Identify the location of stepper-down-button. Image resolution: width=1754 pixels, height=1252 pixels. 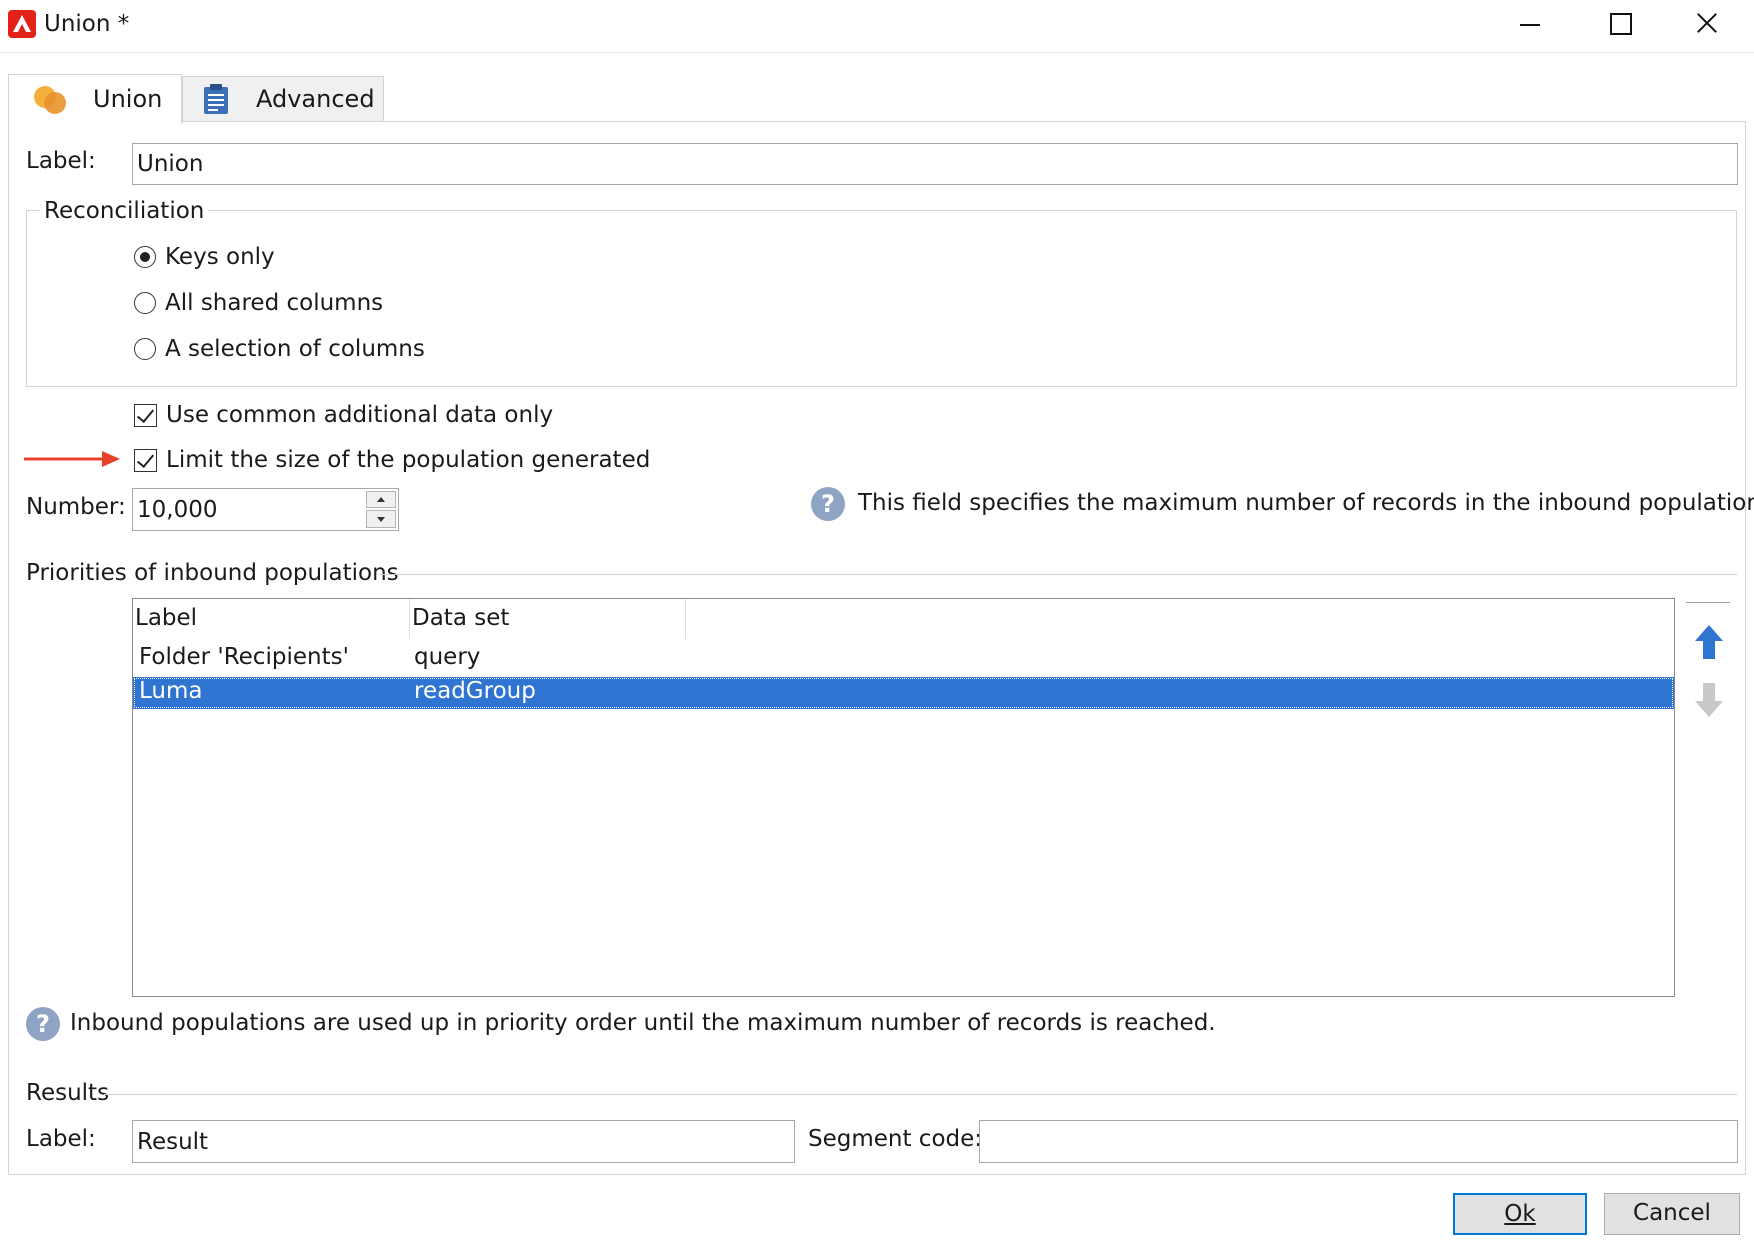
(381, 519).